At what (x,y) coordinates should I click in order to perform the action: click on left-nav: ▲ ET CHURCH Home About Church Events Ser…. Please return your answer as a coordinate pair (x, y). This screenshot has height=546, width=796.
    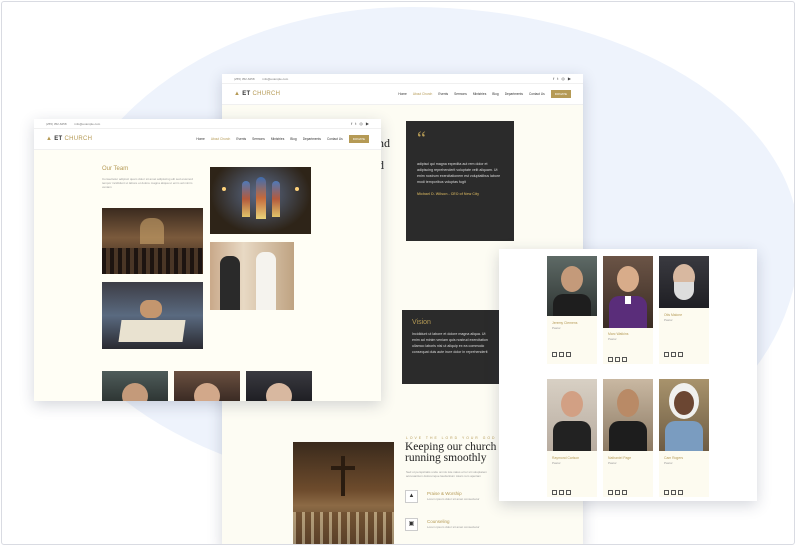
    Looking at the image, I should click on (207, 139).